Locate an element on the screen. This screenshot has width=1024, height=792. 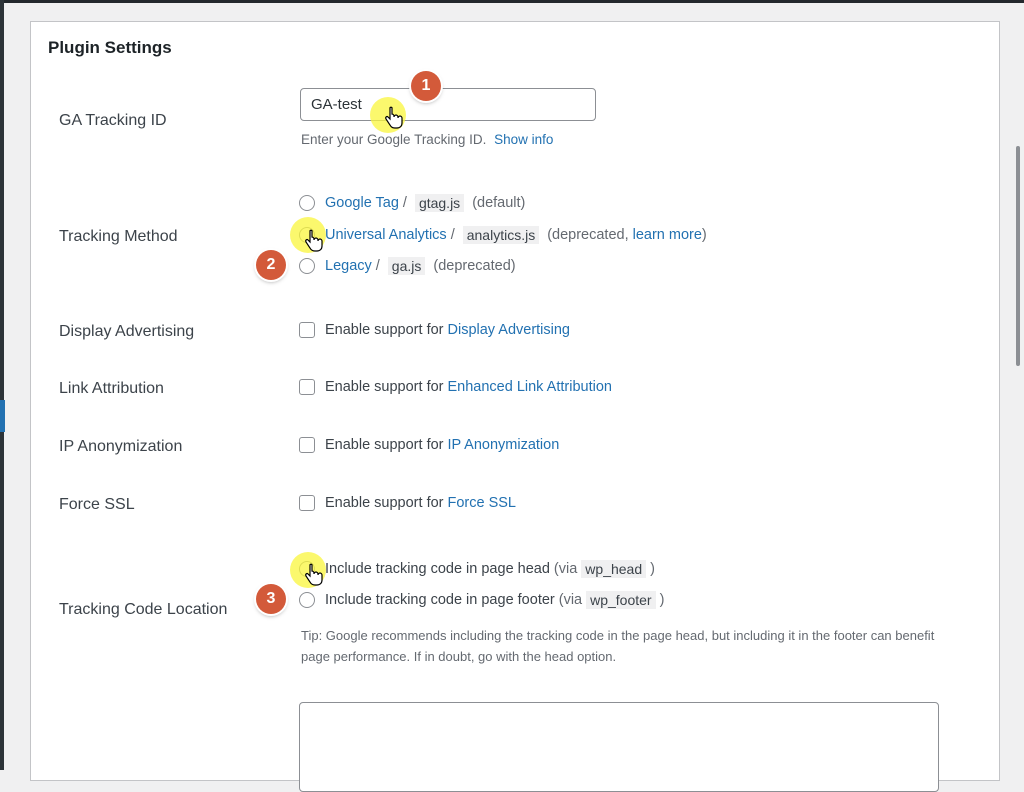
force-ssl-label: Force SSL is located at coordinates (97, 504).